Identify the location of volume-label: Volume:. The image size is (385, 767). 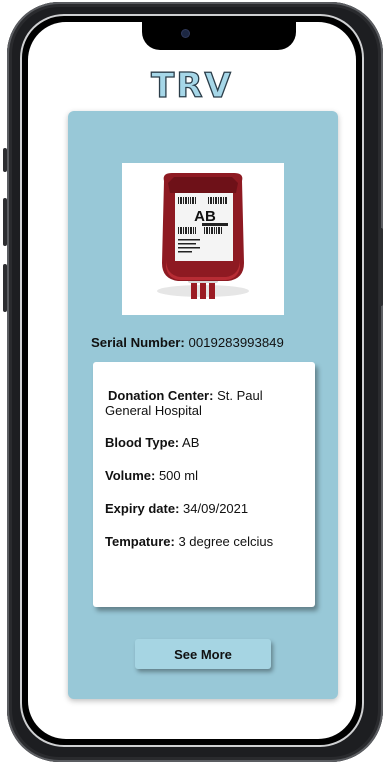
(130, 475).